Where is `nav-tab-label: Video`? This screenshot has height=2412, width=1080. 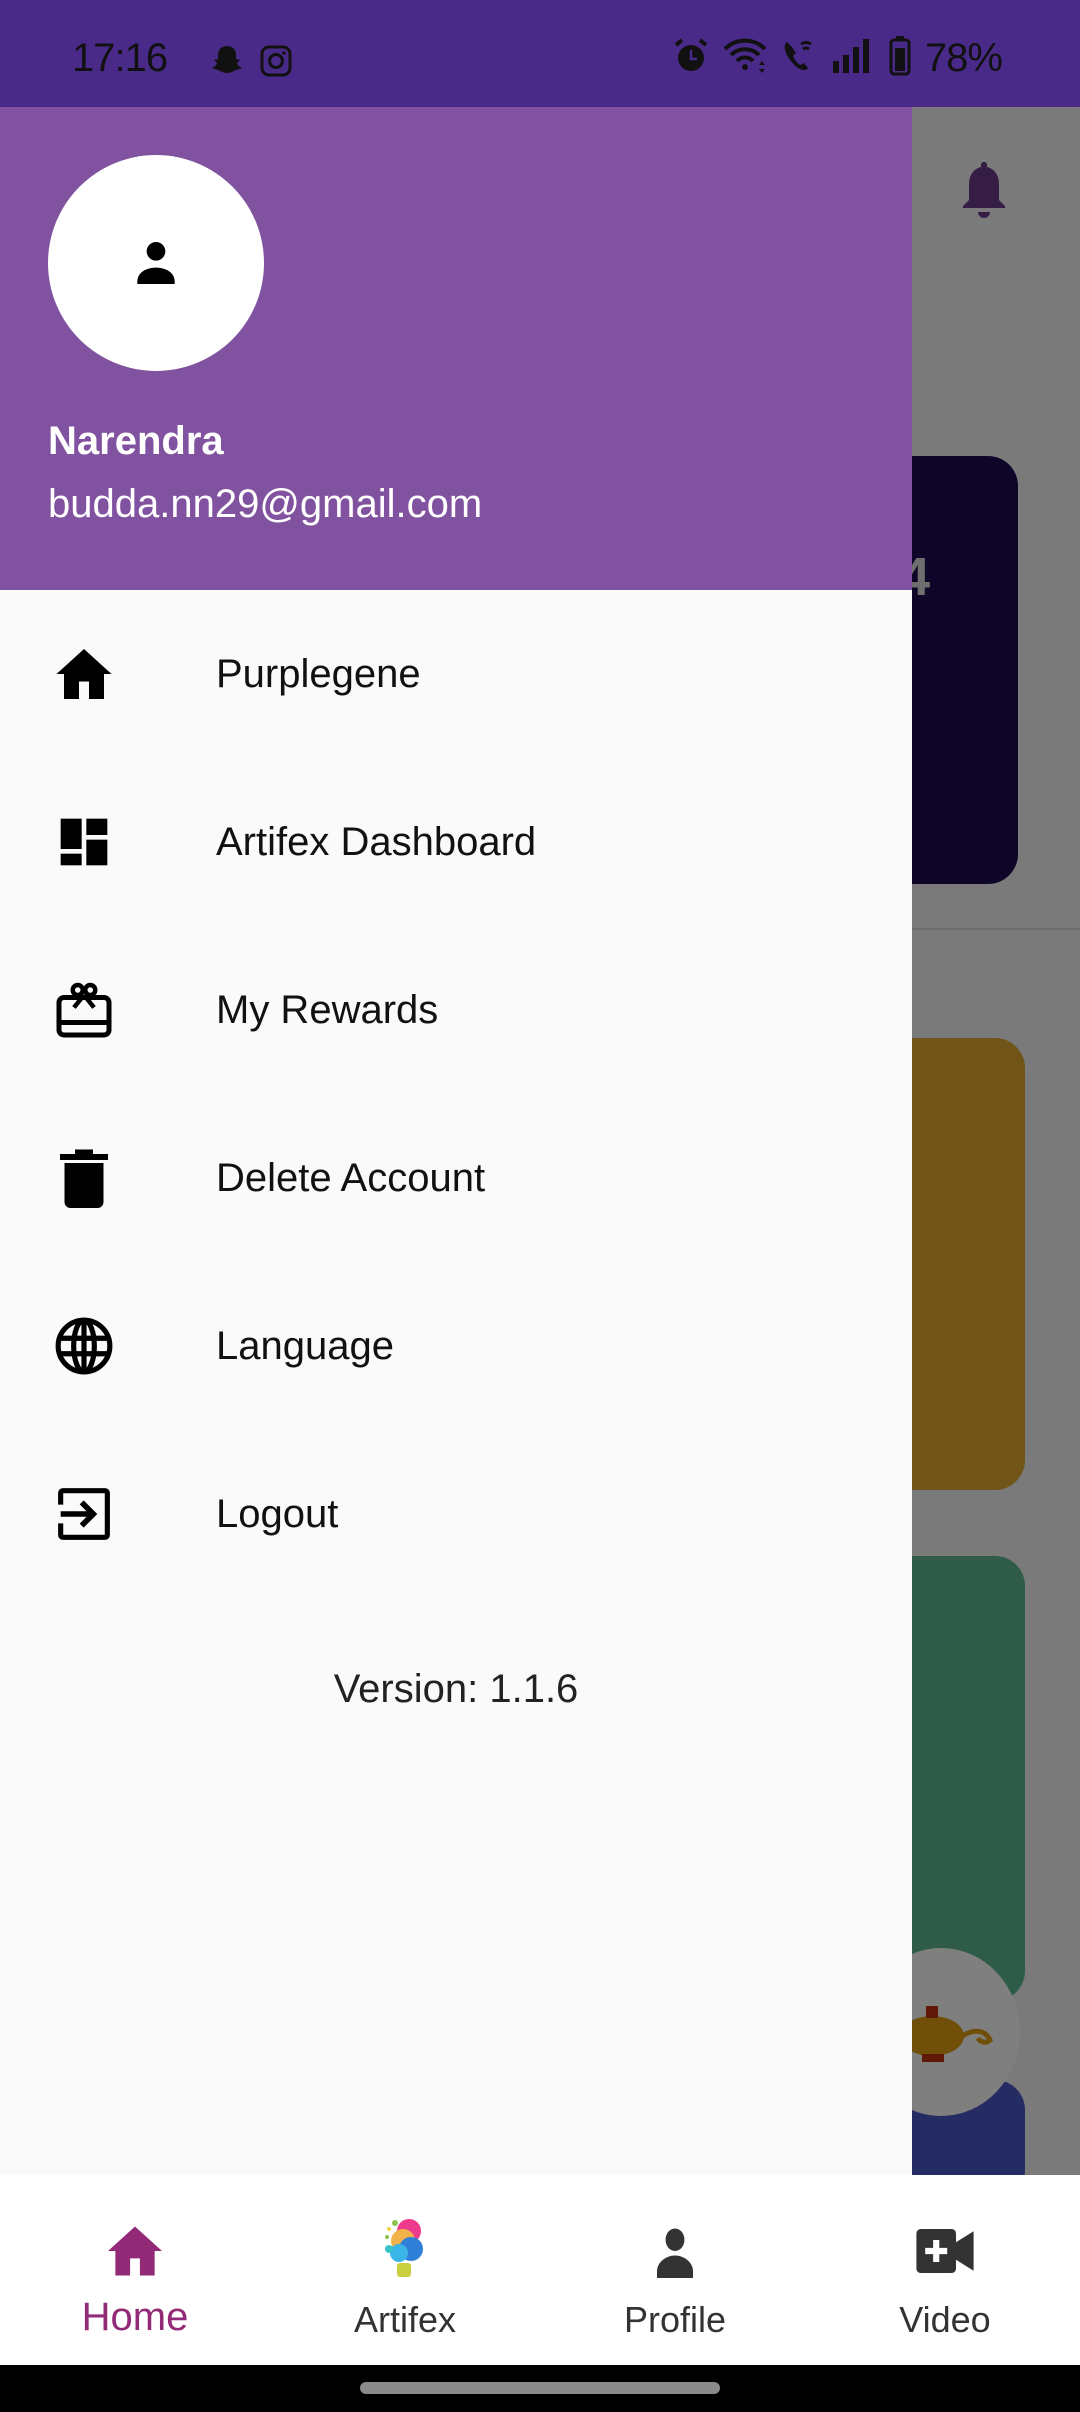
nav-tab-label: Video is located at coordinates (945, 2319).